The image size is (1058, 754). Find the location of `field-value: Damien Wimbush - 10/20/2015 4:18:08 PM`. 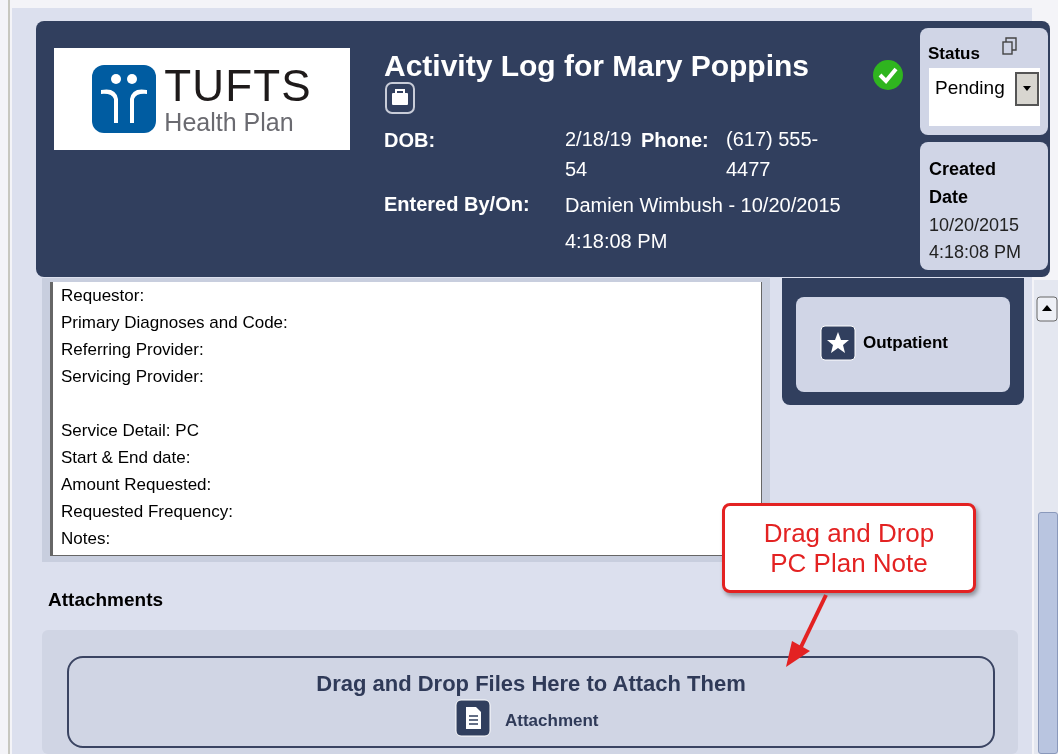

field-value: Damien Wimbush - 10/20/2015 4:18:08 PM is located at coordinates (703, 223).